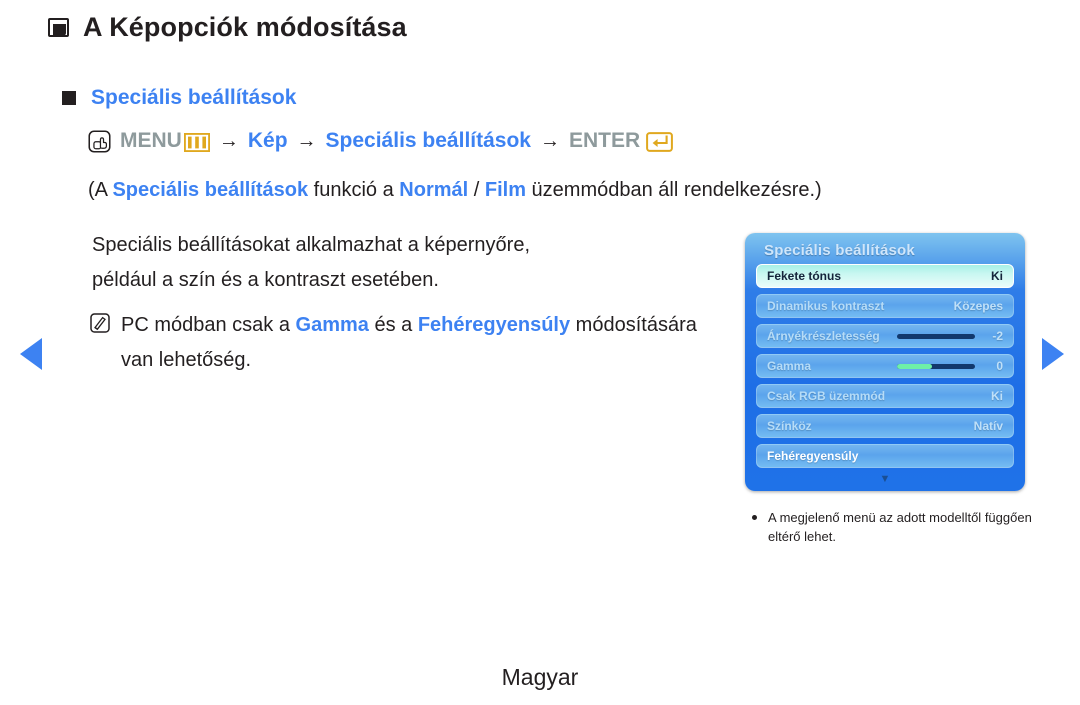 This screenshot has width=1080, height=705. Describe the element at coordinates (31, 354) in the screenshot. I see `triangle-left-icon` at that location.